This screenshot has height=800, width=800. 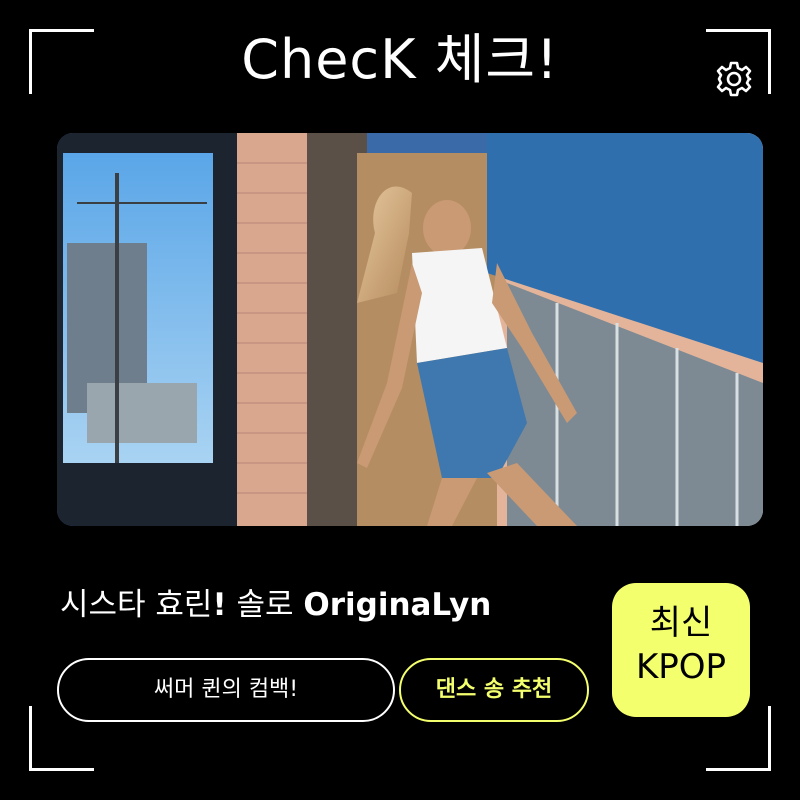 I want to click on badge-line-2: KPOP, so click(x=681, y=667).